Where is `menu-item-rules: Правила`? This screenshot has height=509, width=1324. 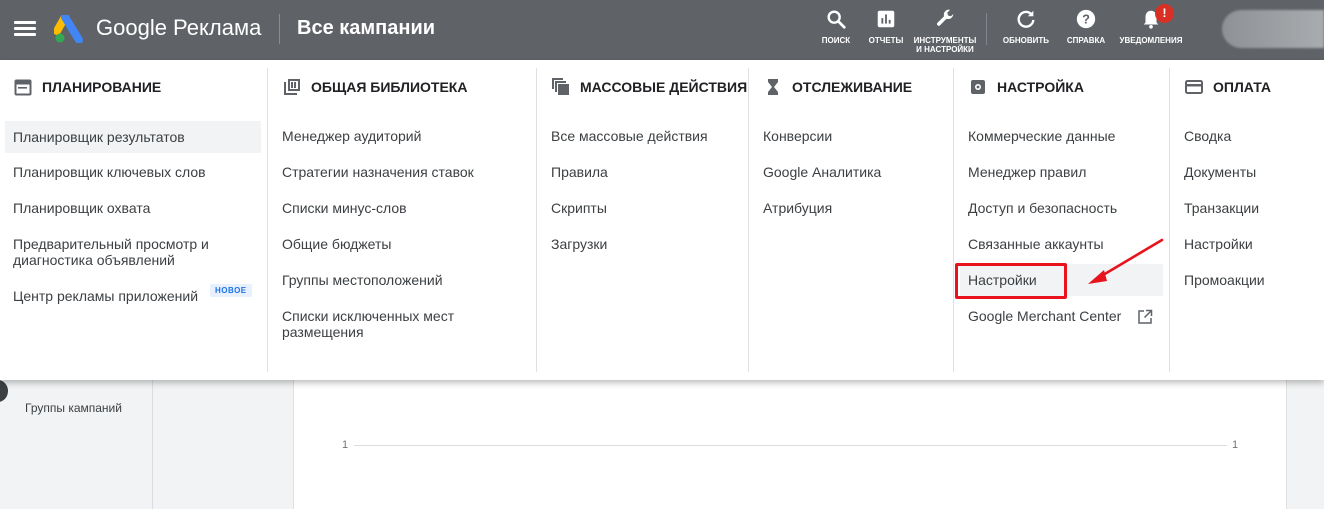
menu-item-rules: Правила is located at coordinates (579, 172).